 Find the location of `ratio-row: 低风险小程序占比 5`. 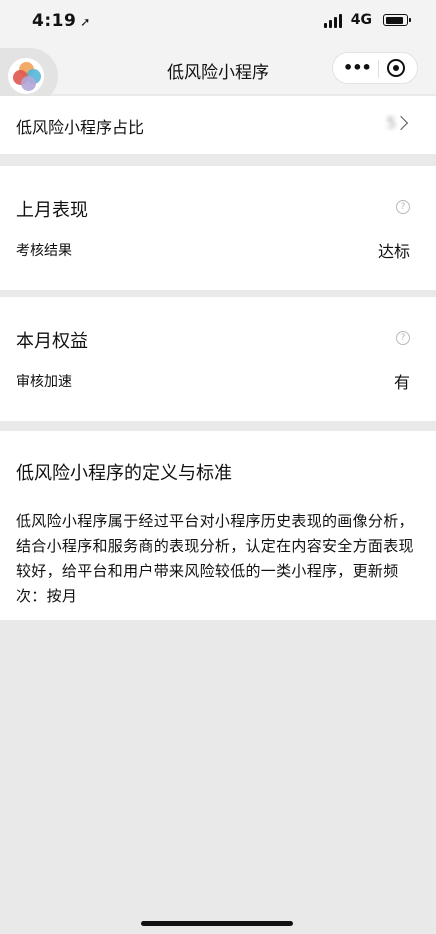

ratio-row: 低风险小程序占比 5 is located at coordinates (218, 125).